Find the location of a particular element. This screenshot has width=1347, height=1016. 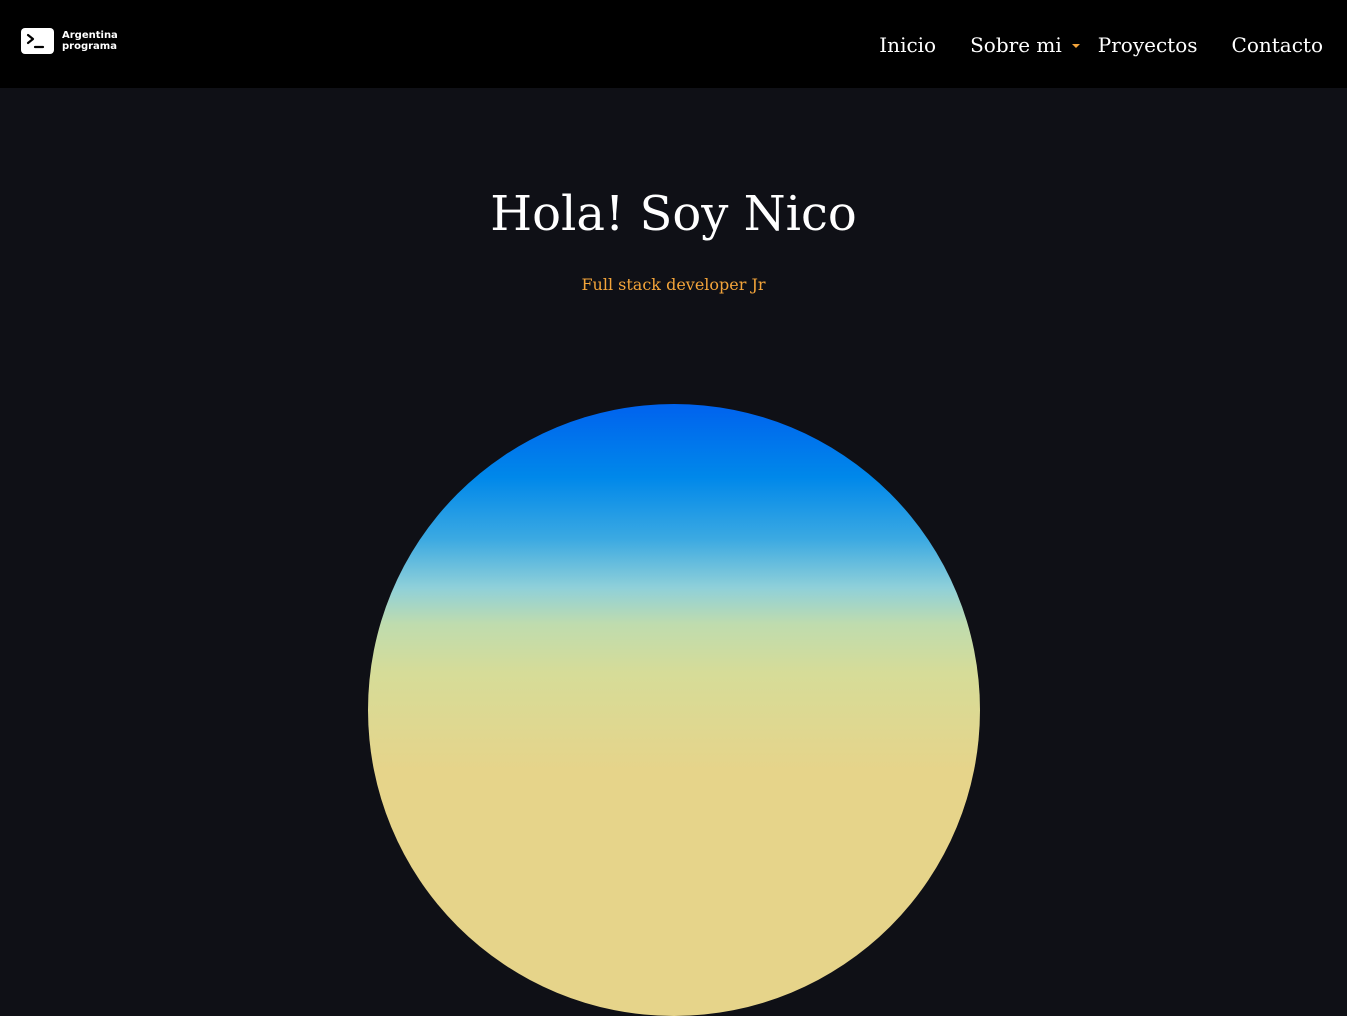

hero-title: Hola! Soy Nico is located at coordinates (673, 214).